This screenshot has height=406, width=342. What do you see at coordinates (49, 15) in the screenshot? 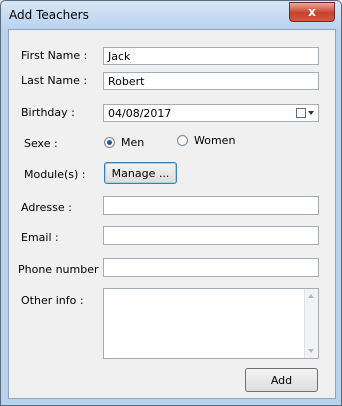
I see `window-title: Add Teachers` at bounding box center [49, 15].